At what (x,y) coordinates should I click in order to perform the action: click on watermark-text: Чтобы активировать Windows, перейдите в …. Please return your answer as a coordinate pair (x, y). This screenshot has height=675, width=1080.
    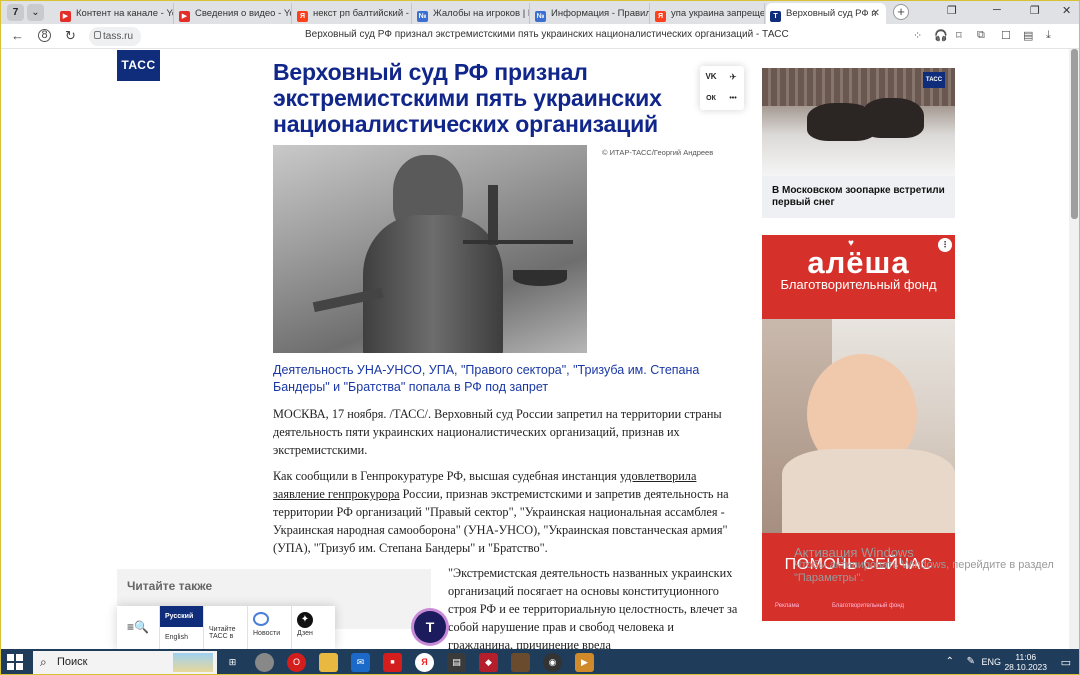
    Looking at the image, I should click on (924, 571).